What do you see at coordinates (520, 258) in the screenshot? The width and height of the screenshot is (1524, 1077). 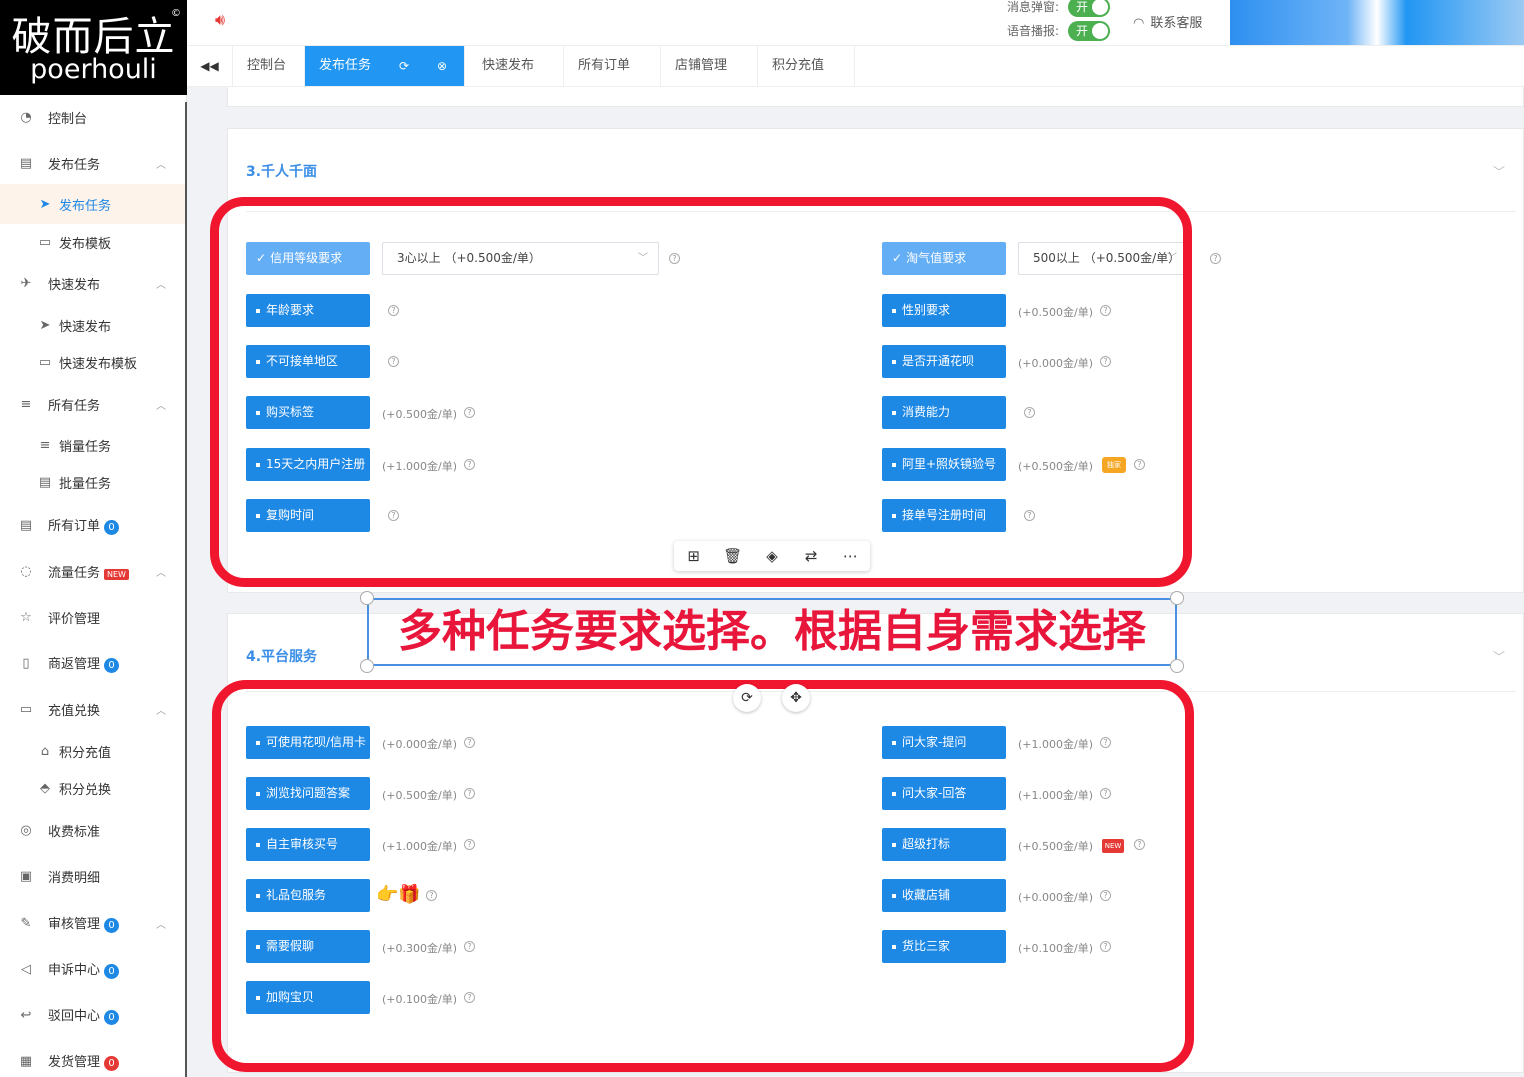 I see `option-select: 3心以上 （+0.500金/单） ﹀` at bounding box center [520, 258].